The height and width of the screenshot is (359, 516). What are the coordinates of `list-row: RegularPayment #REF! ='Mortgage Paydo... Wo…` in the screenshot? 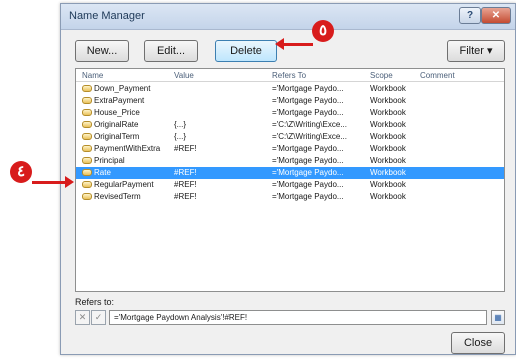 It's located at (290, 185).